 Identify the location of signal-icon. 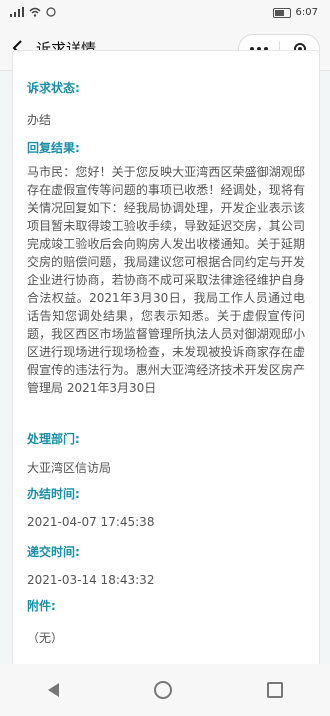
(17, 13).